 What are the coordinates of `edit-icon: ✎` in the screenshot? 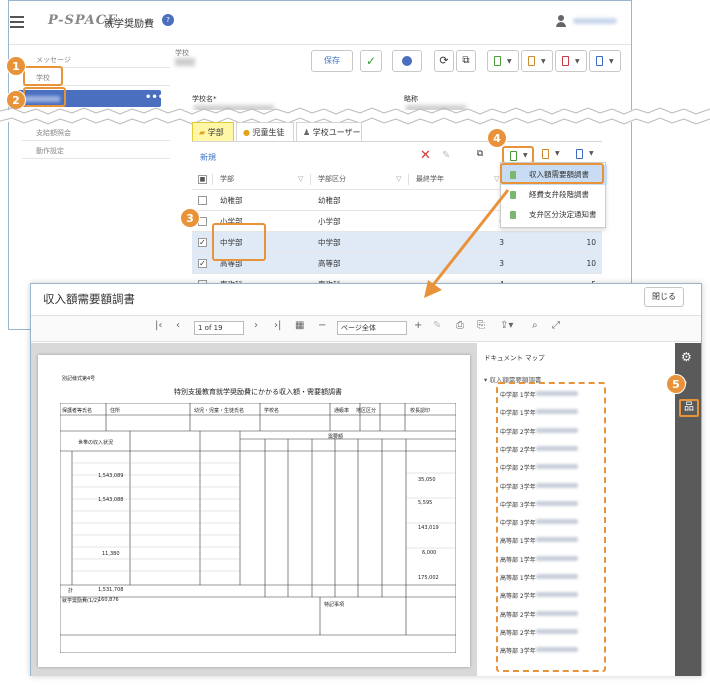 It's located at (446, 155).